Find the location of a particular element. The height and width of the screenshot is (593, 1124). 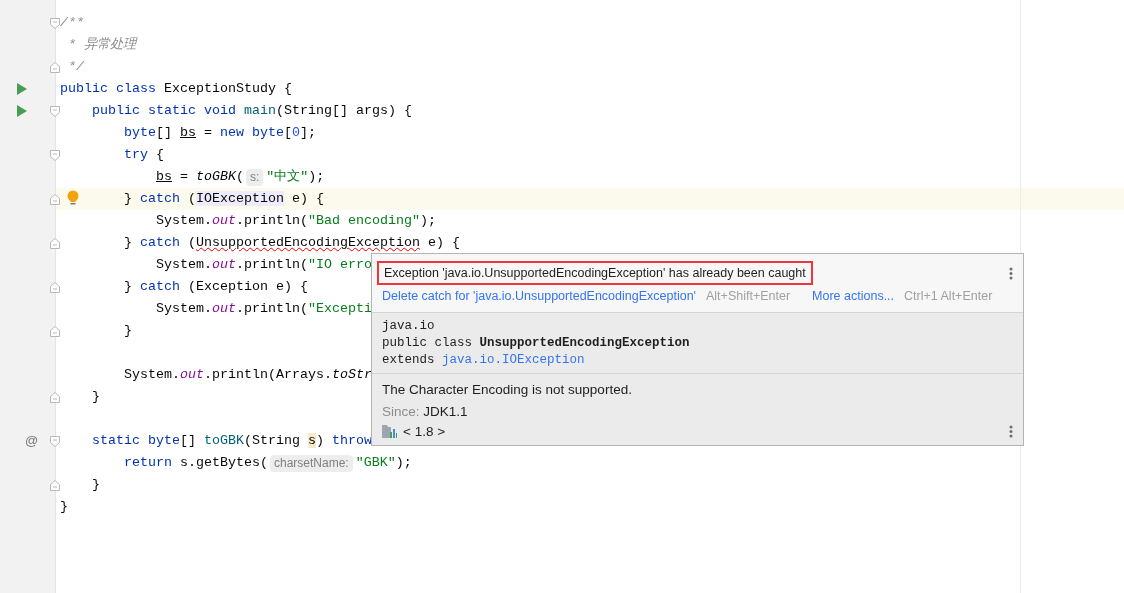

code-text: */ is located at coordinates (75, 67).